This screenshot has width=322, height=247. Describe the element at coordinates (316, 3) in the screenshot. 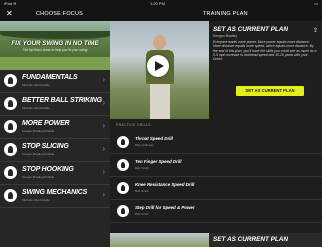

I see `battery-icon: ▭` at that location.